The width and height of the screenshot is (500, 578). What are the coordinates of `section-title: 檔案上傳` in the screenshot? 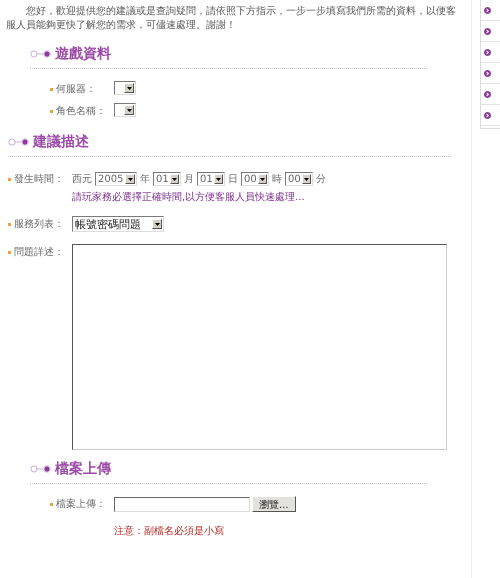 It's located at (83, 469).